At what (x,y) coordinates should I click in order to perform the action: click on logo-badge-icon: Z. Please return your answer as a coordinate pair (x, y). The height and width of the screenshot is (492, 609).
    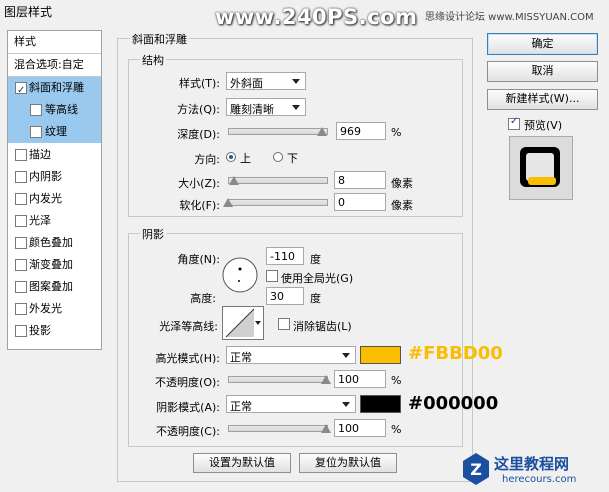
    Looking at the image, I should click on (476, 469).